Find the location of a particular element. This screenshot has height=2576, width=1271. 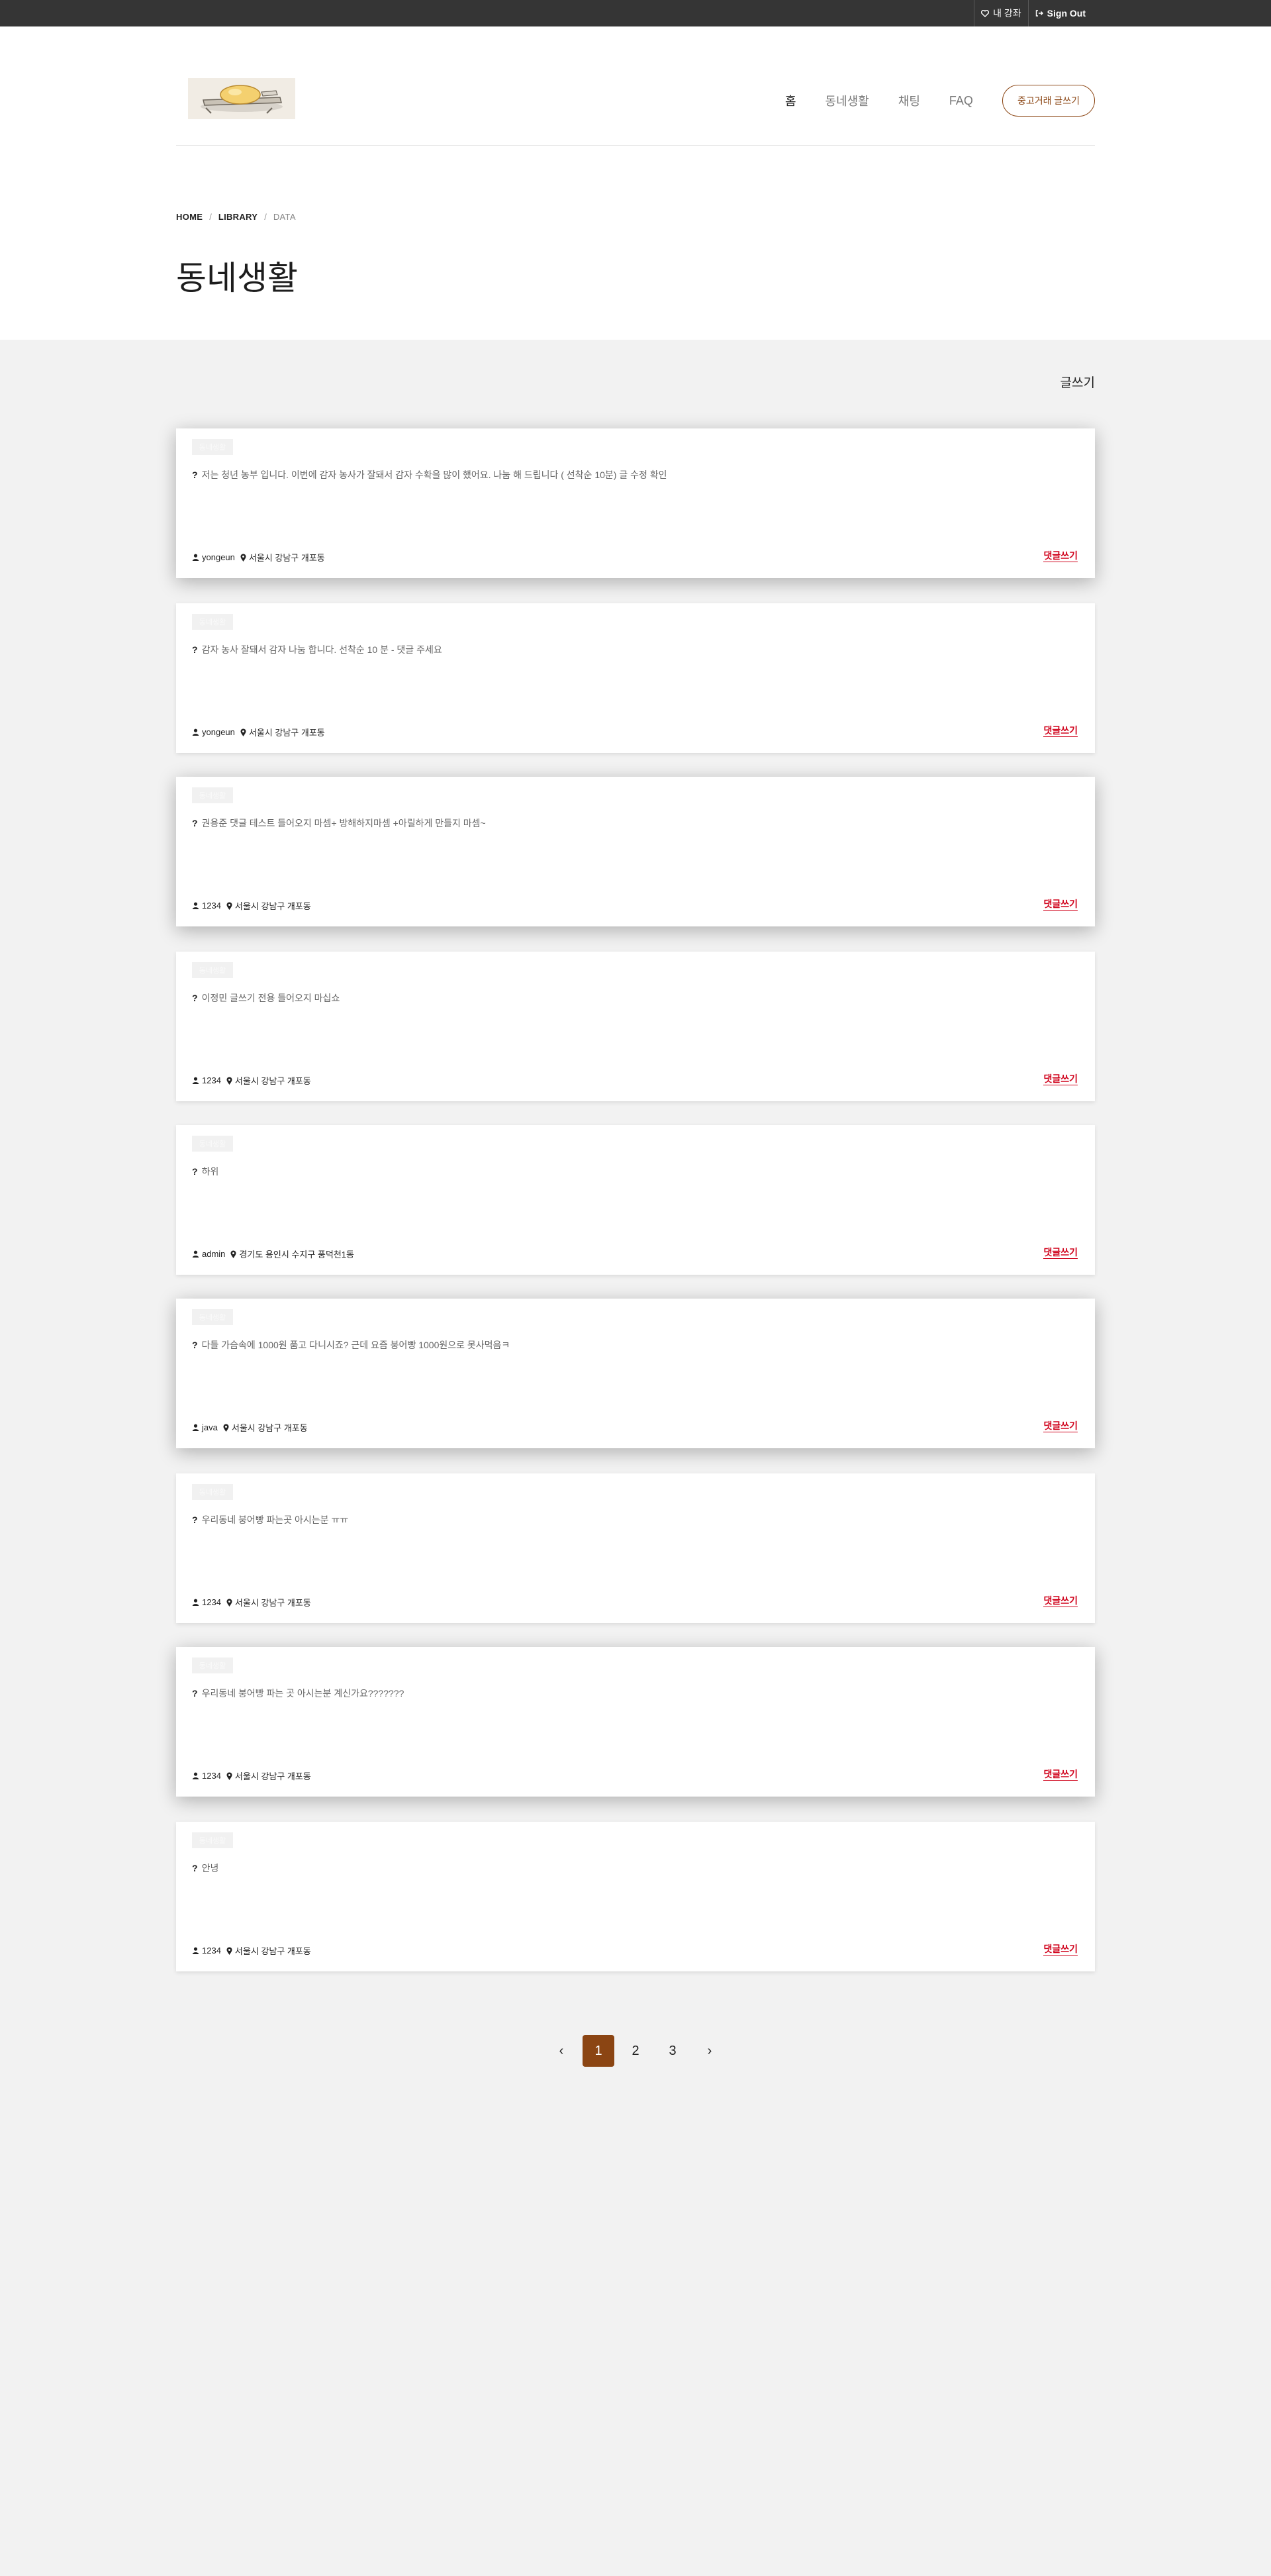

post-text: 감자 농사 잘돼서 감자 나눔 합니다. 선착순 10 분 - 댓글 주세요 is located at coordinates (321, 649).